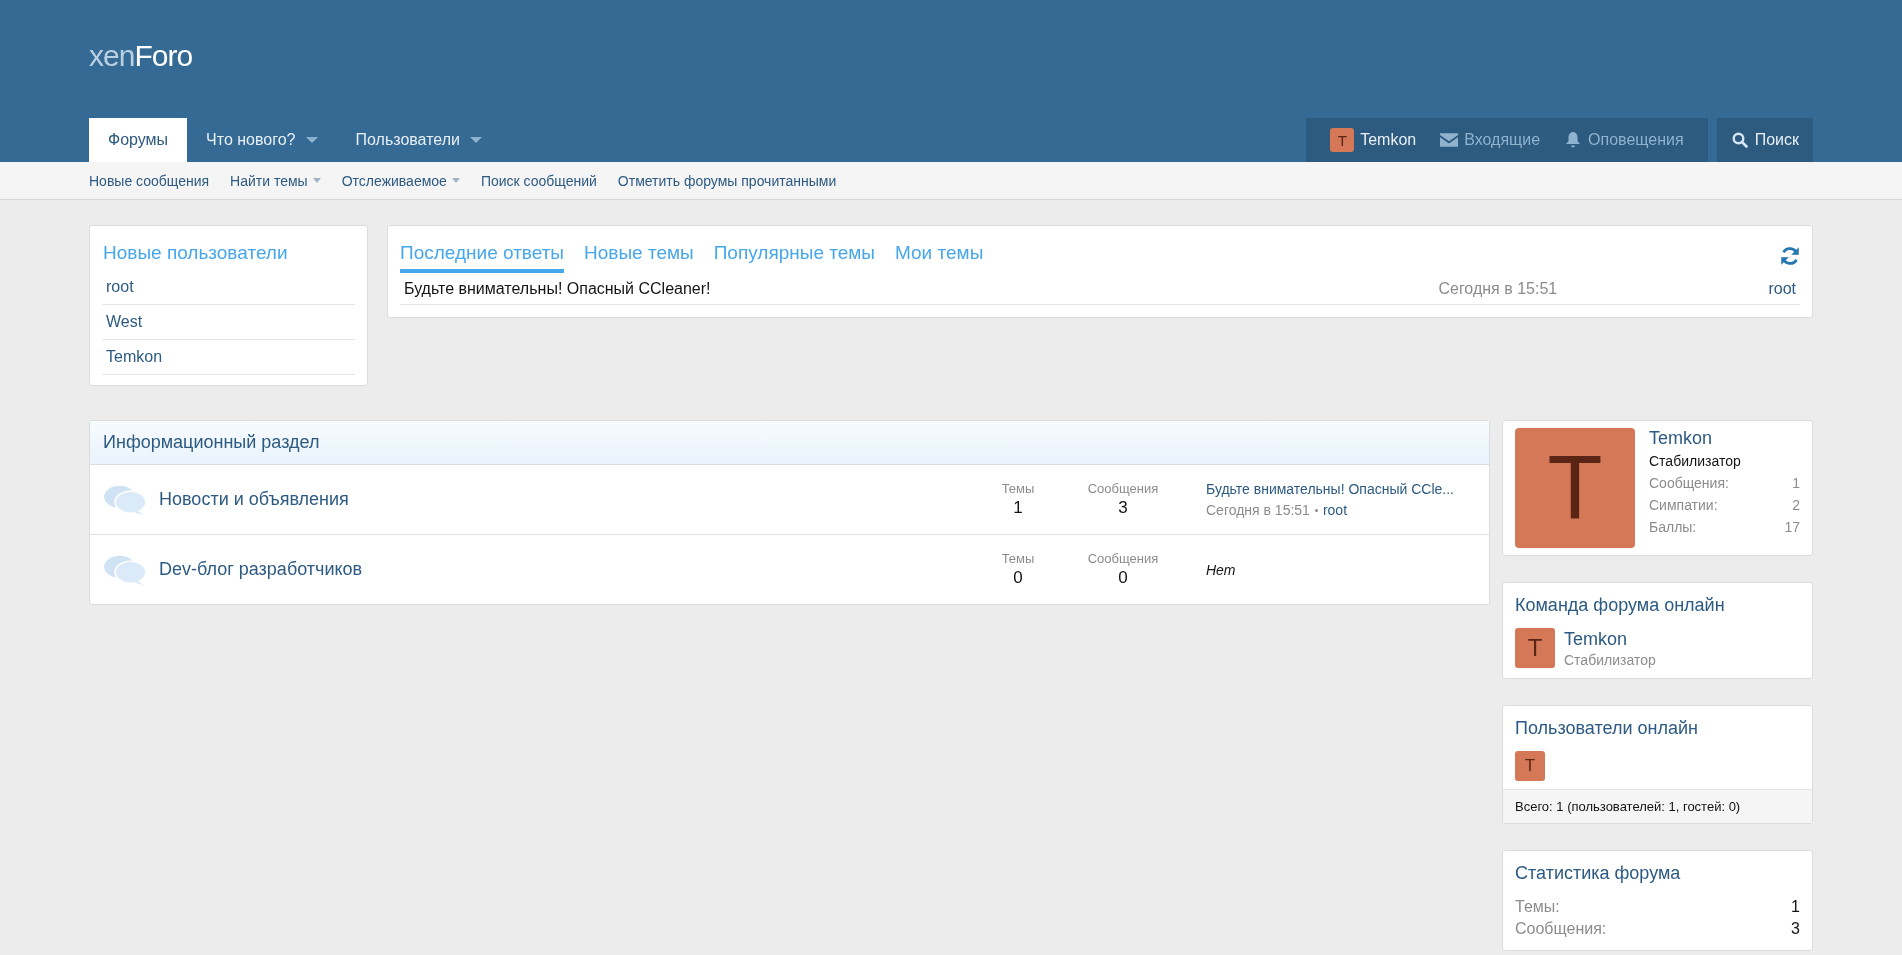  What do you see at coordinates (1537, 907) in the screenshot?
I see `stat-label: Темы:` at bounding box center [1537, 907].